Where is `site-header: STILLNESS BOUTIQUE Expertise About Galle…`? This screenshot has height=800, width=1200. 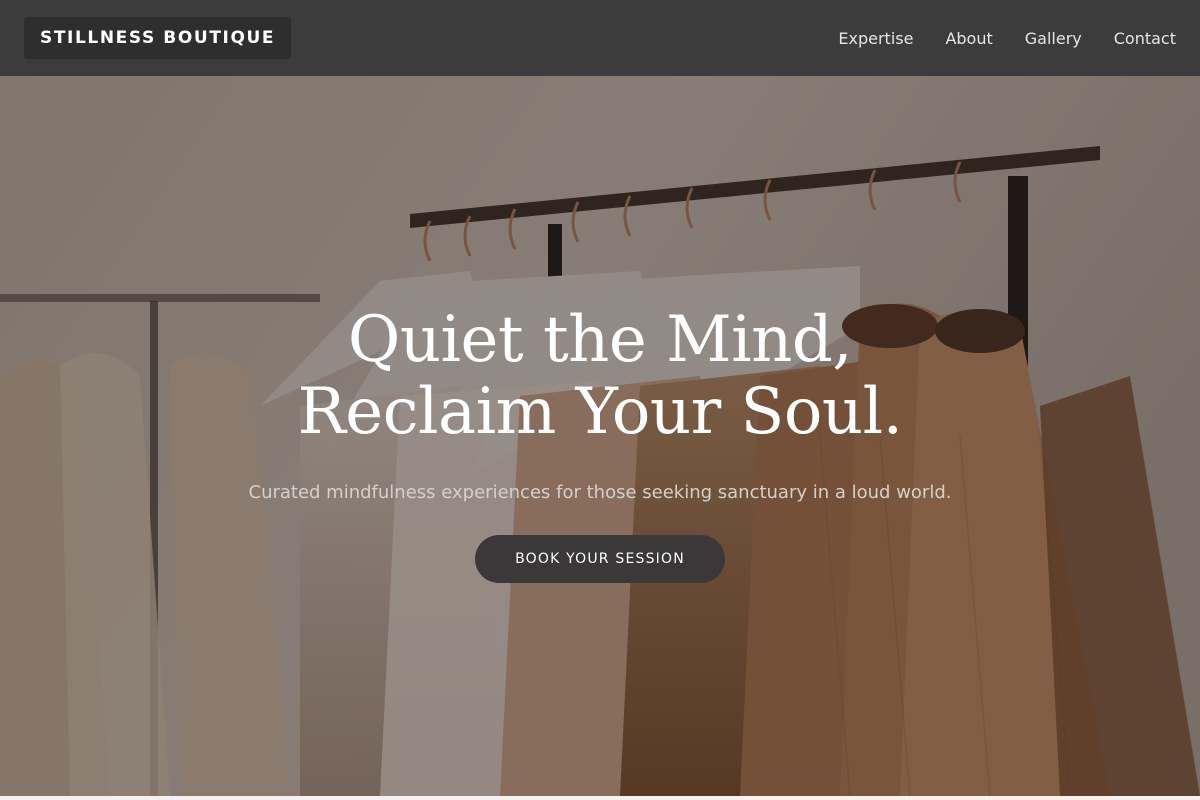
site-header: STILLNESS BOUTIQUE Expertise About Galle… is located at coordinates (600, 38).